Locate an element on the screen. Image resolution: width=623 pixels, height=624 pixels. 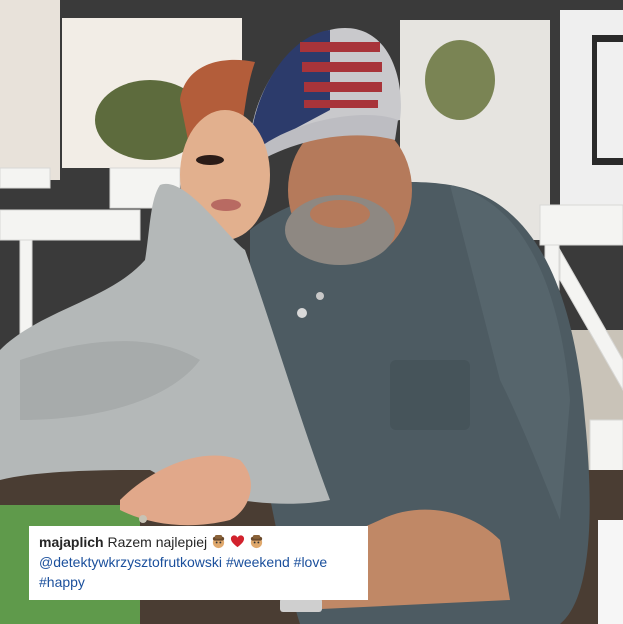
watch is located at coordinates (301, 605).